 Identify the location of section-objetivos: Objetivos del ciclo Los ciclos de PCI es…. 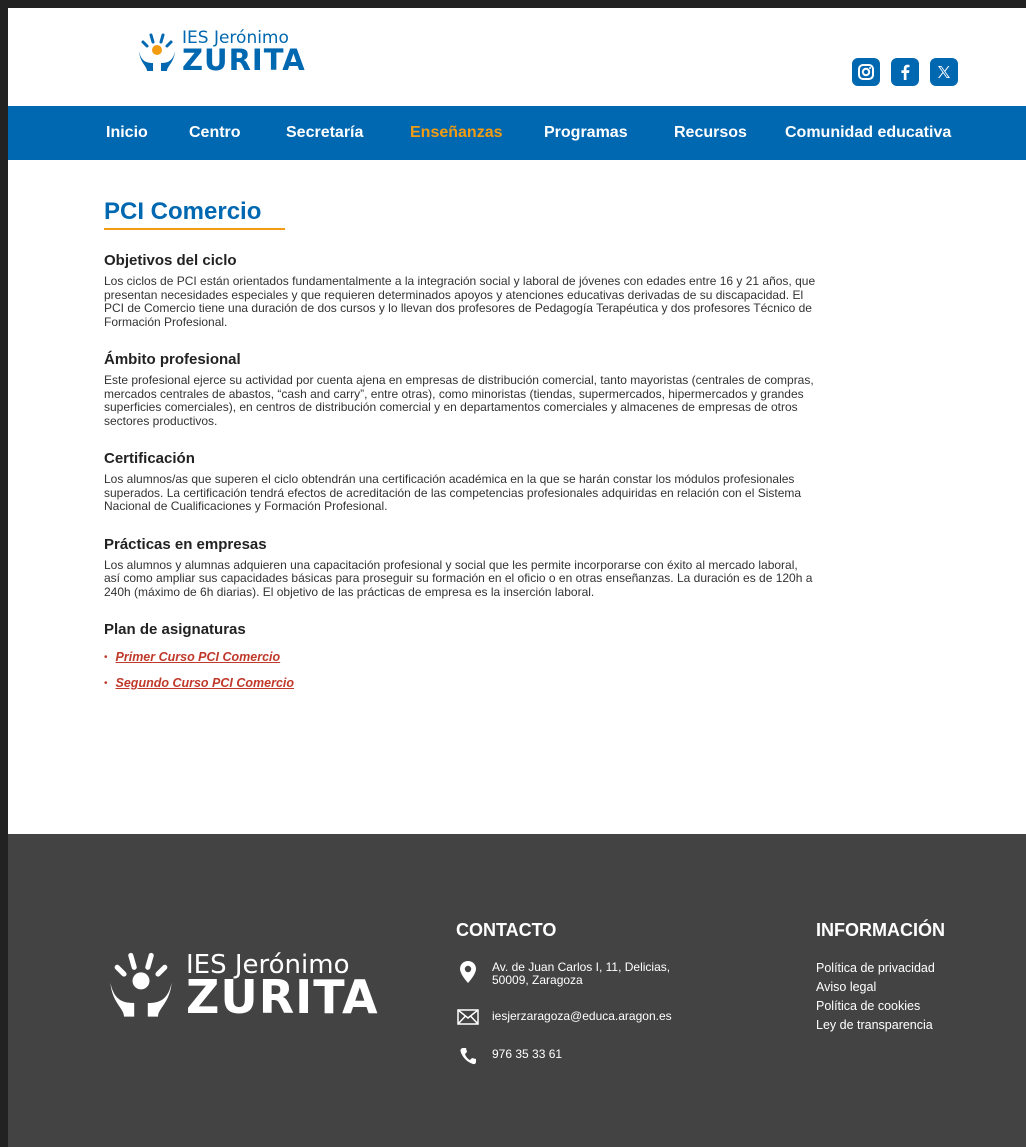
(464, 290).